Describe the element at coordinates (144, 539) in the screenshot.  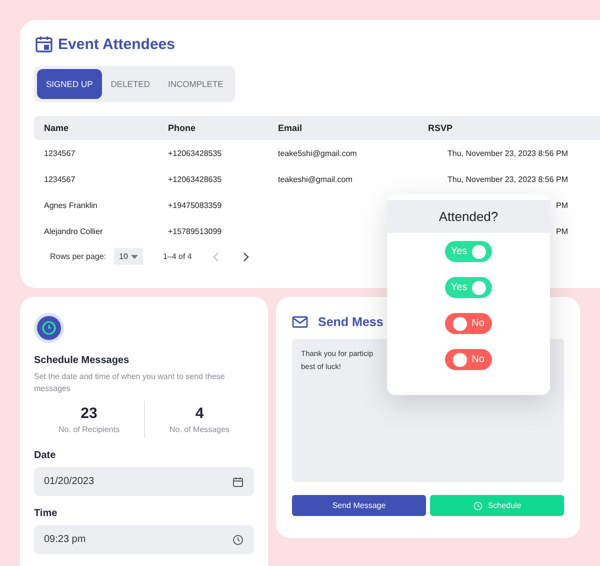
I see `time-field: 09:23 pm` at that location.